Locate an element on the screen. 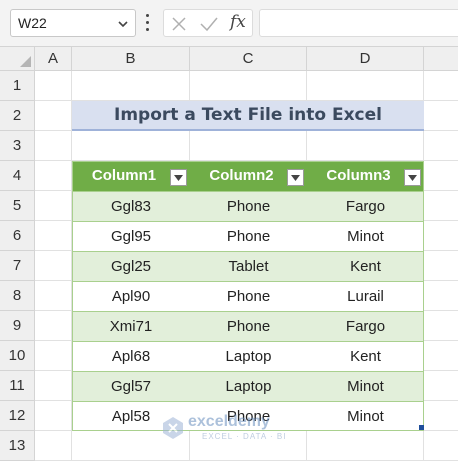 This screenshot has width=458, height=461. watermark-brand: exceldemy is located at coordinates (229, 421).